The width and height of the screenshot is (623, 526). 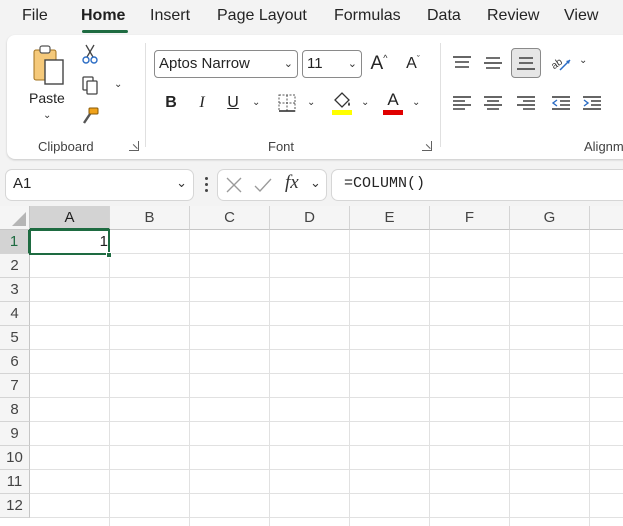 What do you see at coordinates (462, 63) in the screenshot?
I see `top-align-button` at bounding box center [462, 63].